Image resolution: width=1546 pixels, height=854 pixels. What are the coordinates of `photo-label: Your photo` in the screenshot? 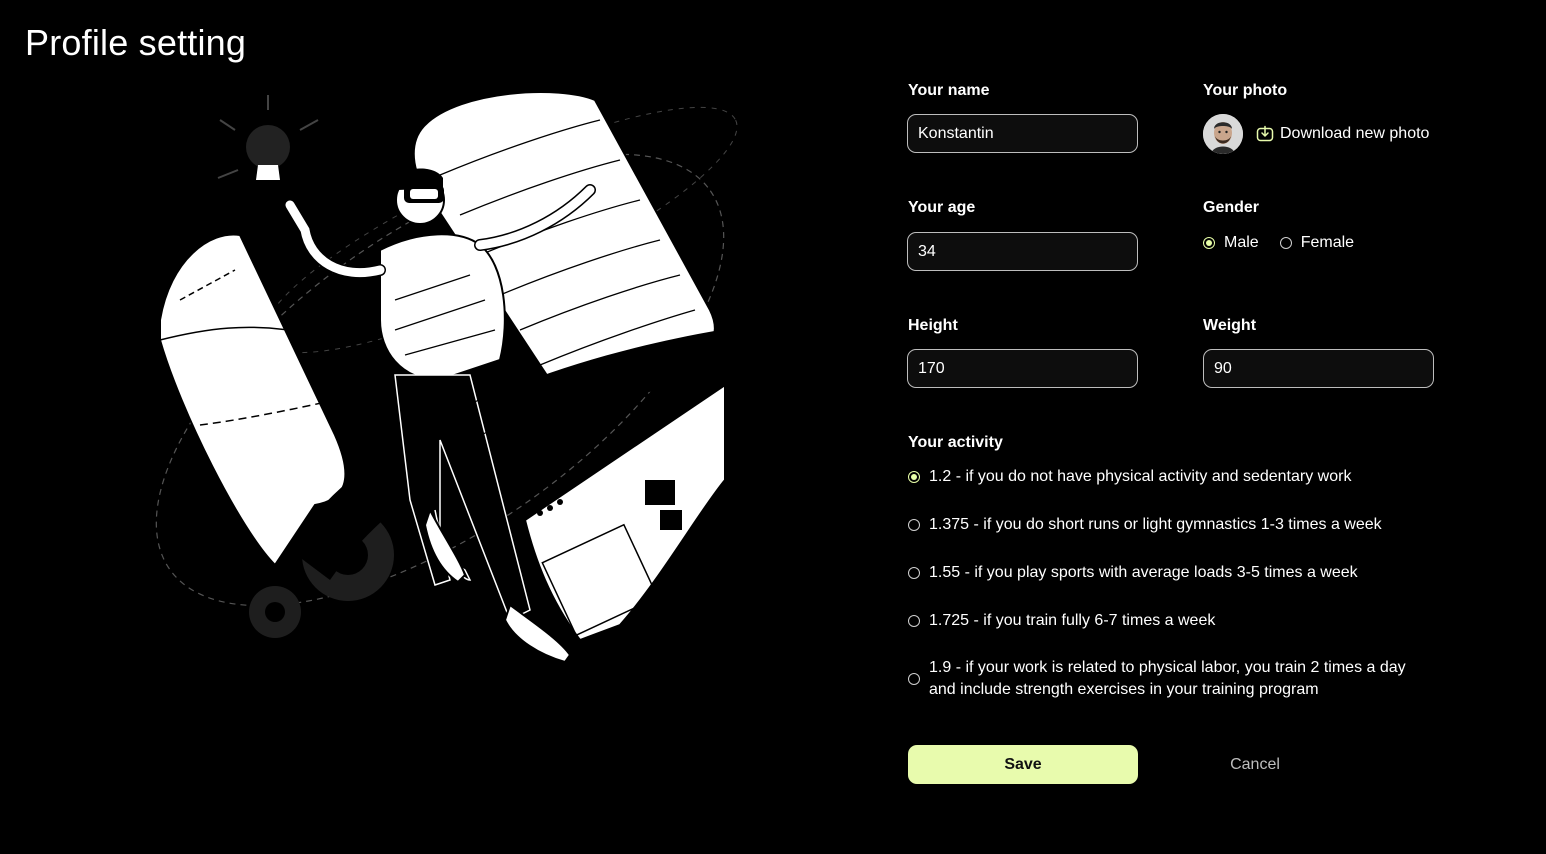 It's located at (1245, 90).